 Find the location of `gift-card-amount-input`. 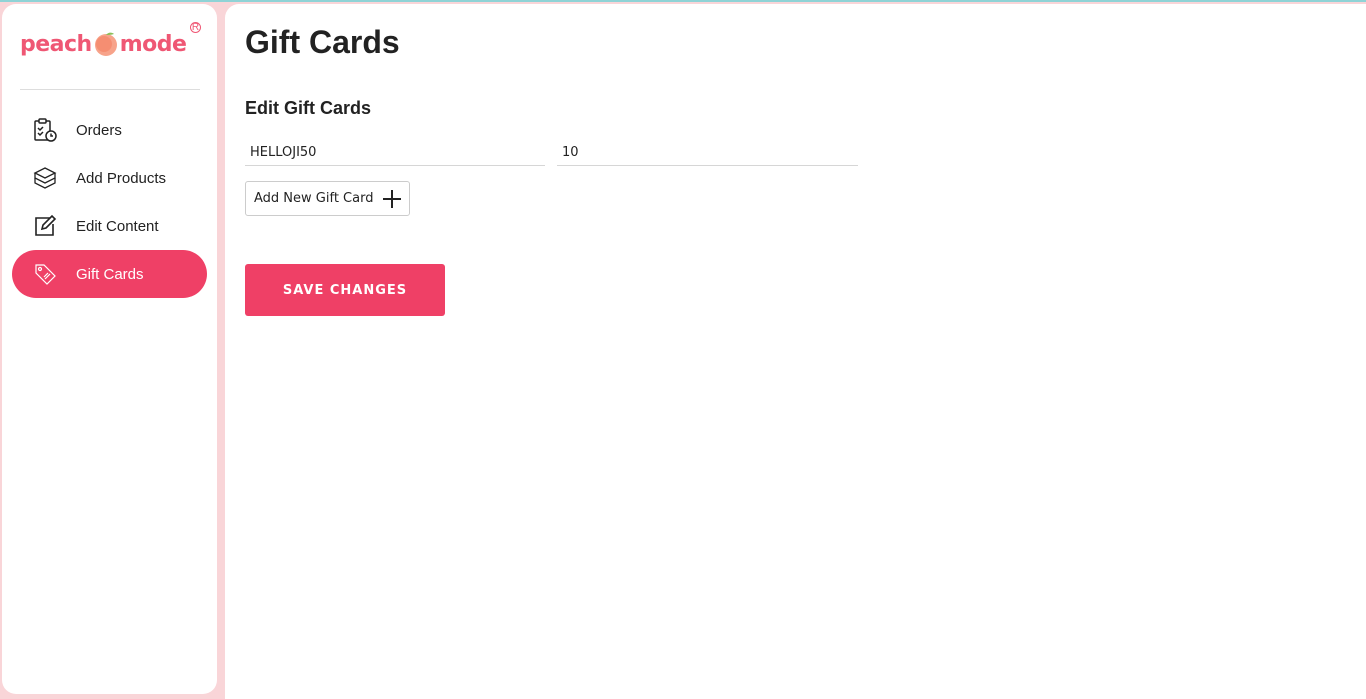

gift-card-amount-input is located at coordinates (707, 153).